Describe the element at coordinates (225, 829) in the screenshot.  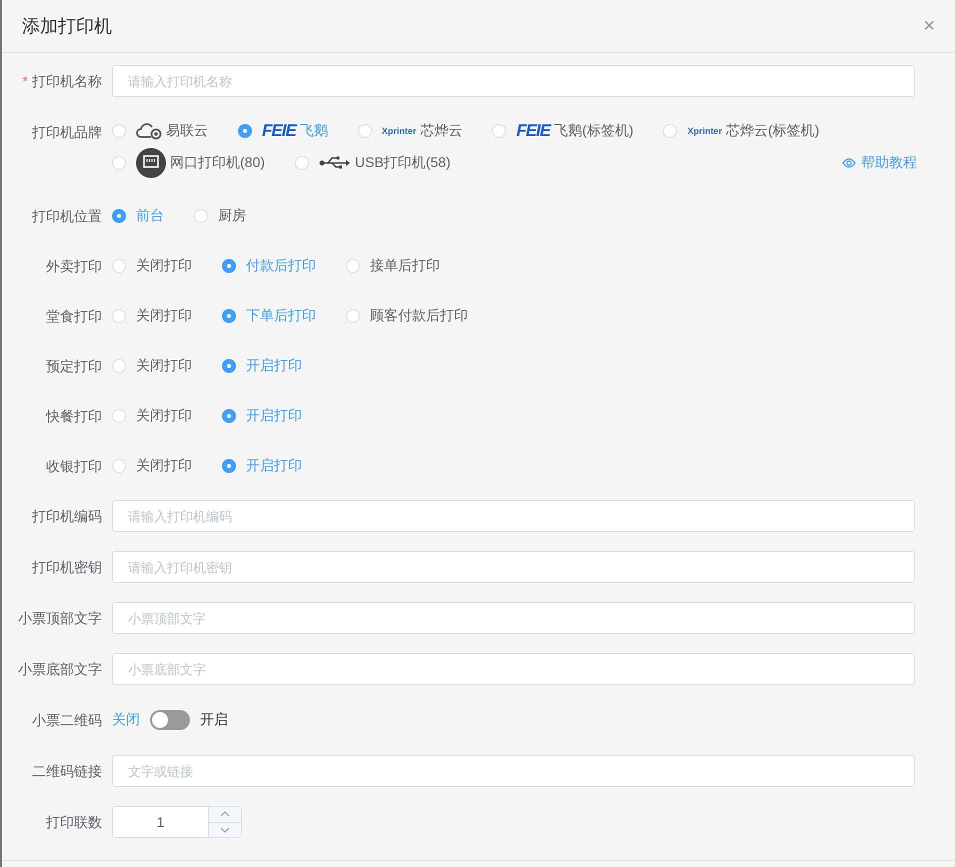
I see `down-chevron-icon` at that location.